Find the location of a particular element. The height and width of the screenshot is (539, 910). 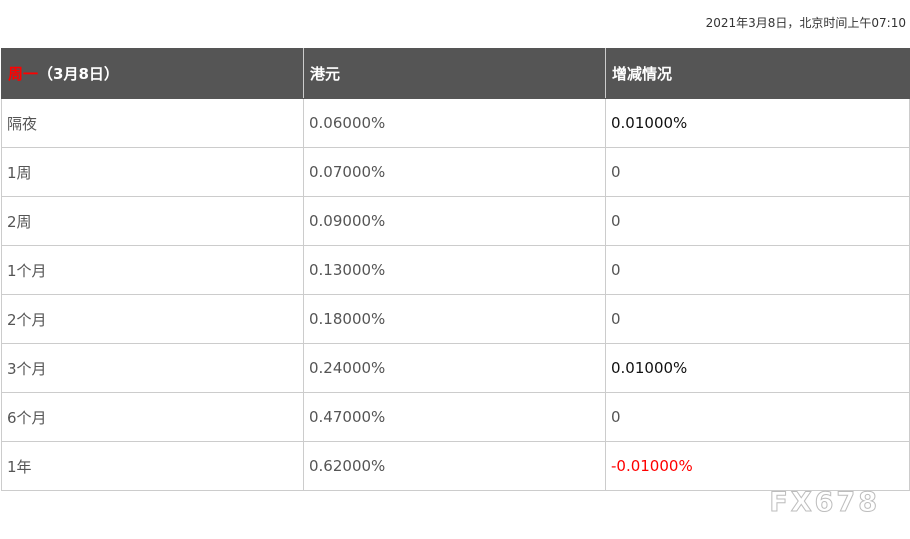

timestamp: 2021年3月8日，北京时间上午07:10 is located at coordinates (805, 23).